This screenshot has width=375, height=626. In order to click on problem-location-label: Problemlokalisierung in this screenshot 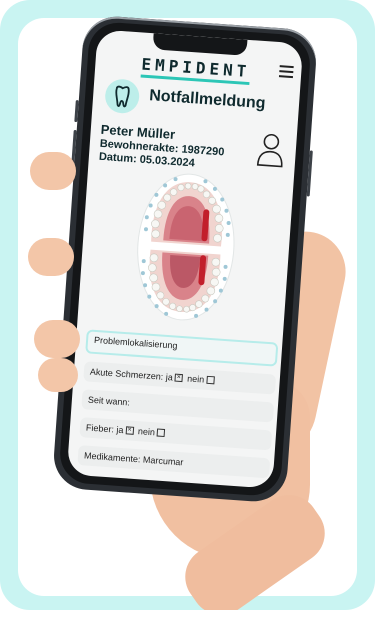, I will do `click(135, 342)`.